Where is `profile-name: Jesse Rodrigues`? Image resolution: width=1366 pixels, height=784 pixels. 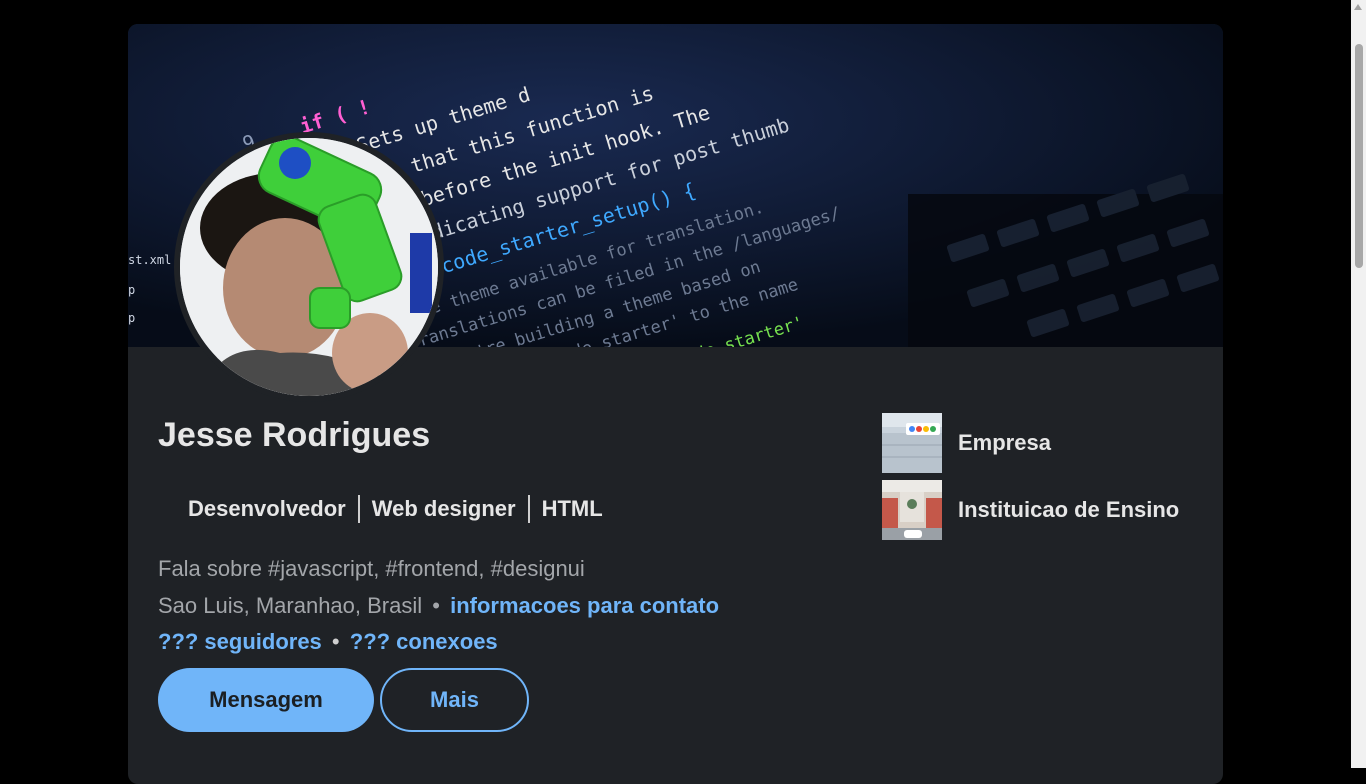 profile-name: Jesse Rodrigues is located at coordinates (294, 435).